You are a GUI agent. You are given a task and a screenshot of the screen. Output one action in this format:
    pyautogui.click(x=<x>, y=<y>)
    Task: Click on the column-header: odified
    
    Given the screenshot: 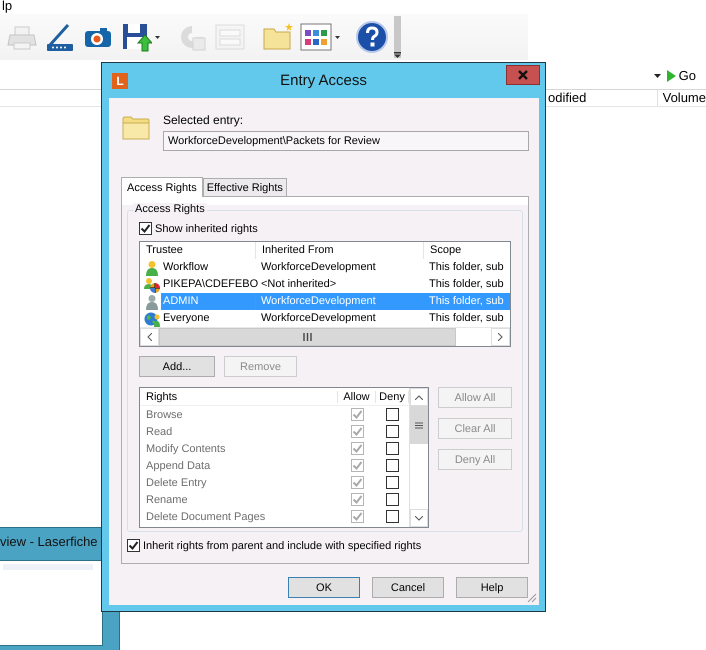 What is the action you would take?
    pyautogui.click(x=603, y=98)
    